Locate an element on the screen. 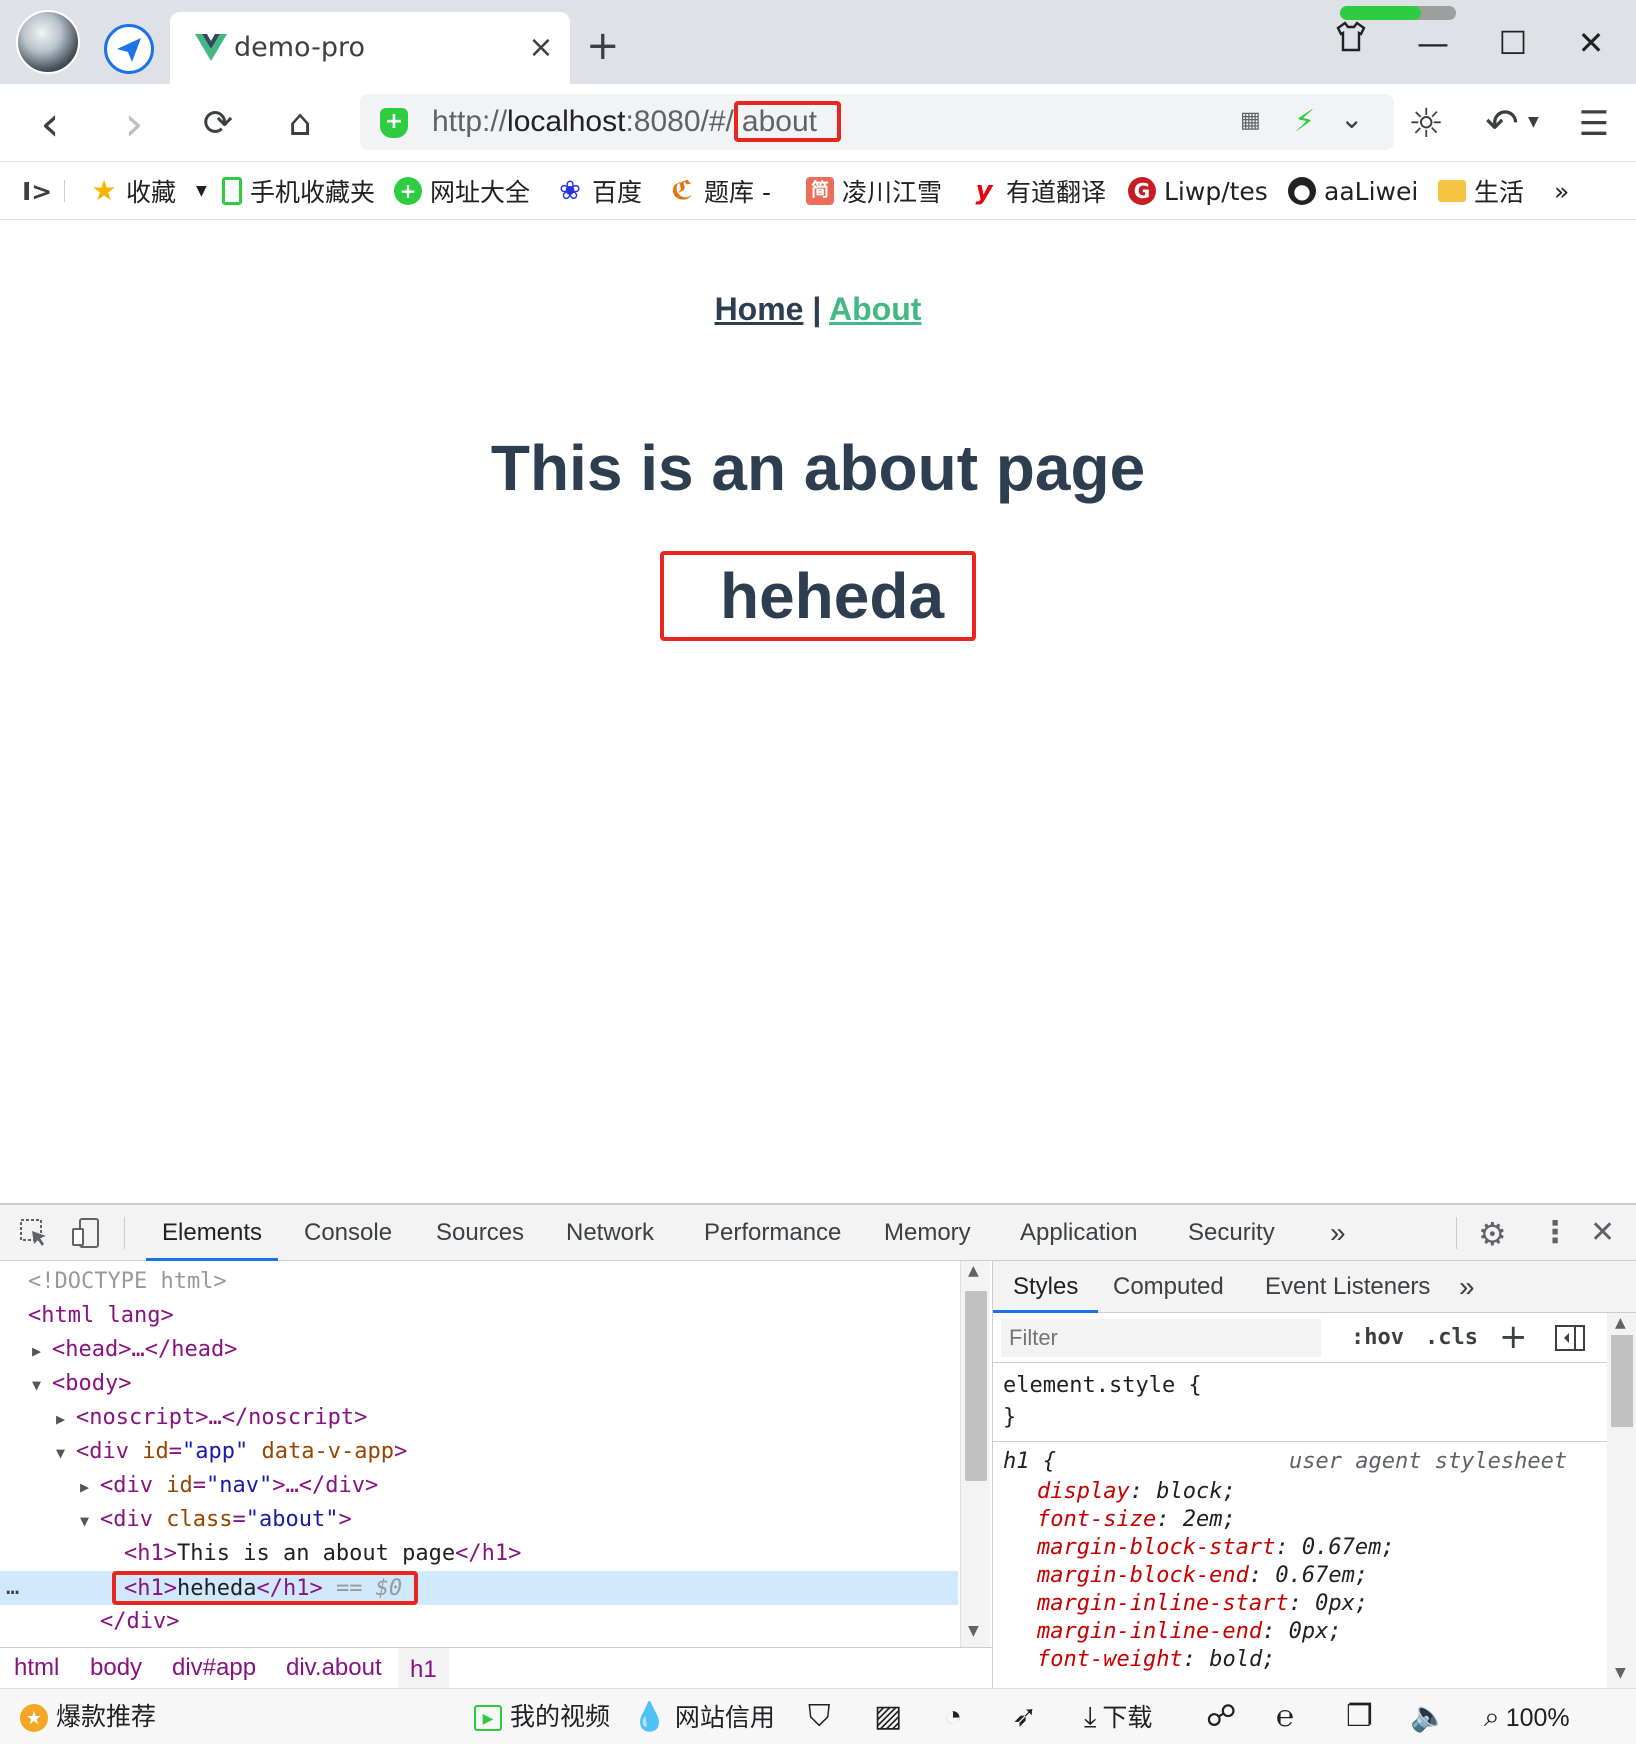 The width and height of the screenshot is (1636, 1744). bookmark-lingchuan: 简 凌川江雪 is located at coordinates (874, 191).